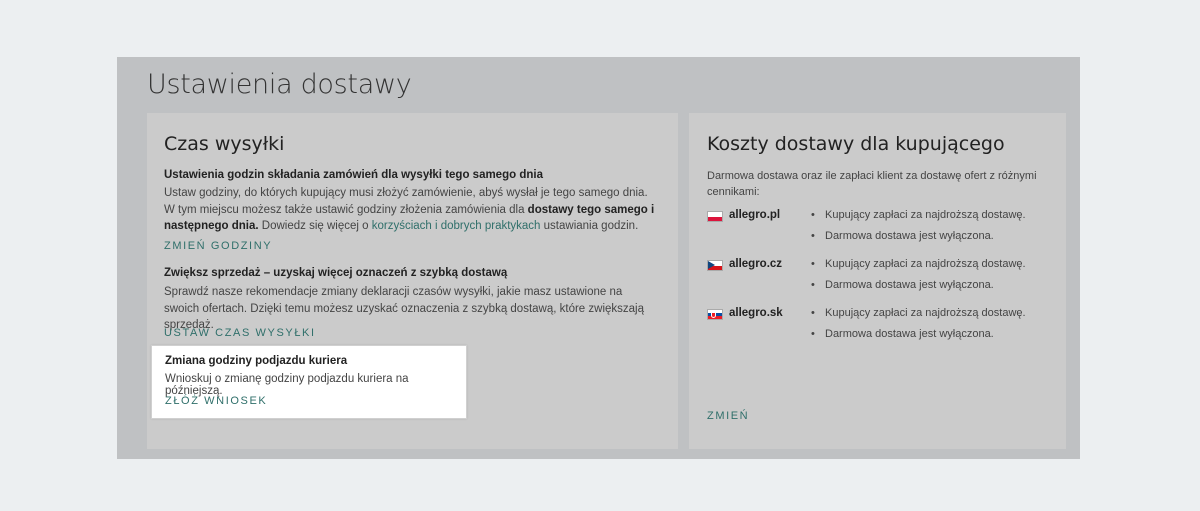  Describe the element at coordinates (279, 84) in the screenshot. I see `page-title: Ustawienia dostawy` at that location.